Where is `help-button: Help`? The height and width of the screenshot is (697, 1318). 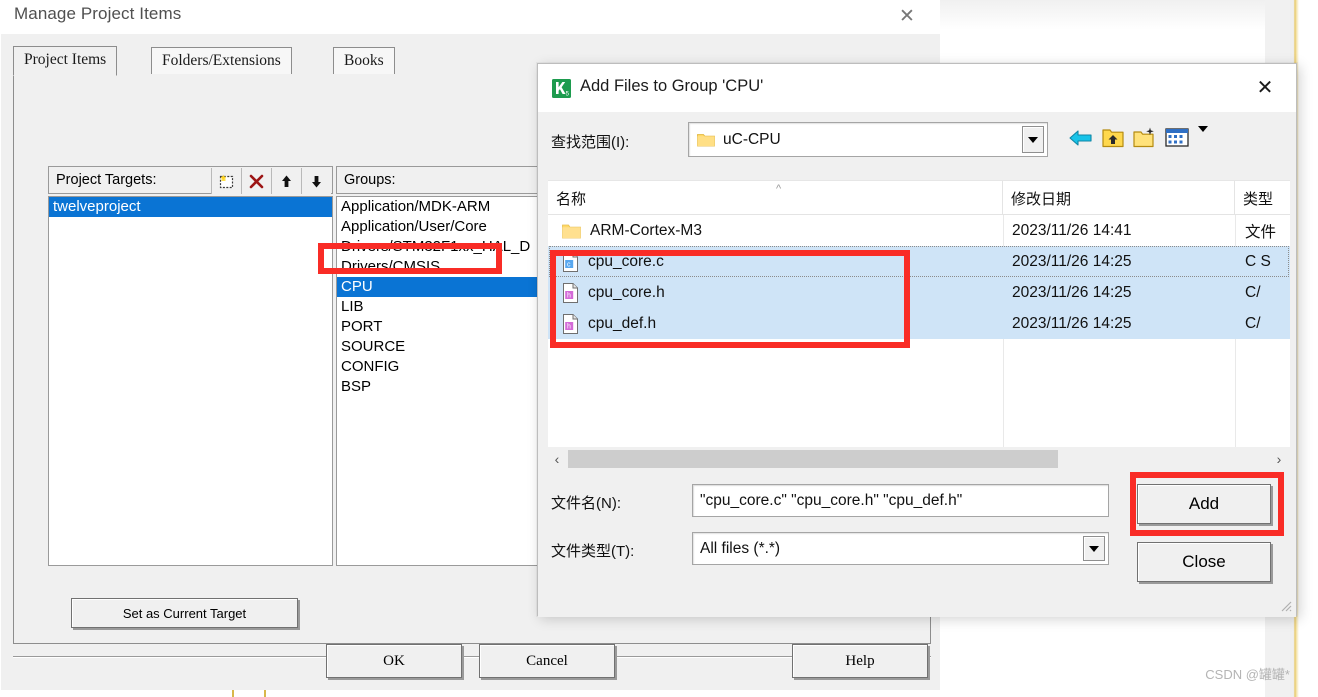 help-button: Help is located at coordinates (860, 661).